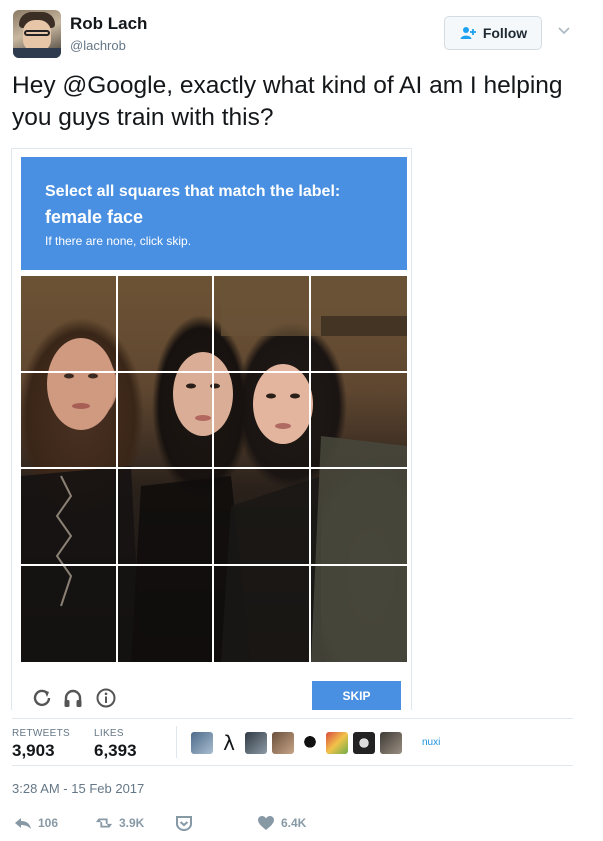  What do you see at coordinates (115, 751) in the screenshot?
I see `likes-count: 6,393` at bounding box center [115, 751].